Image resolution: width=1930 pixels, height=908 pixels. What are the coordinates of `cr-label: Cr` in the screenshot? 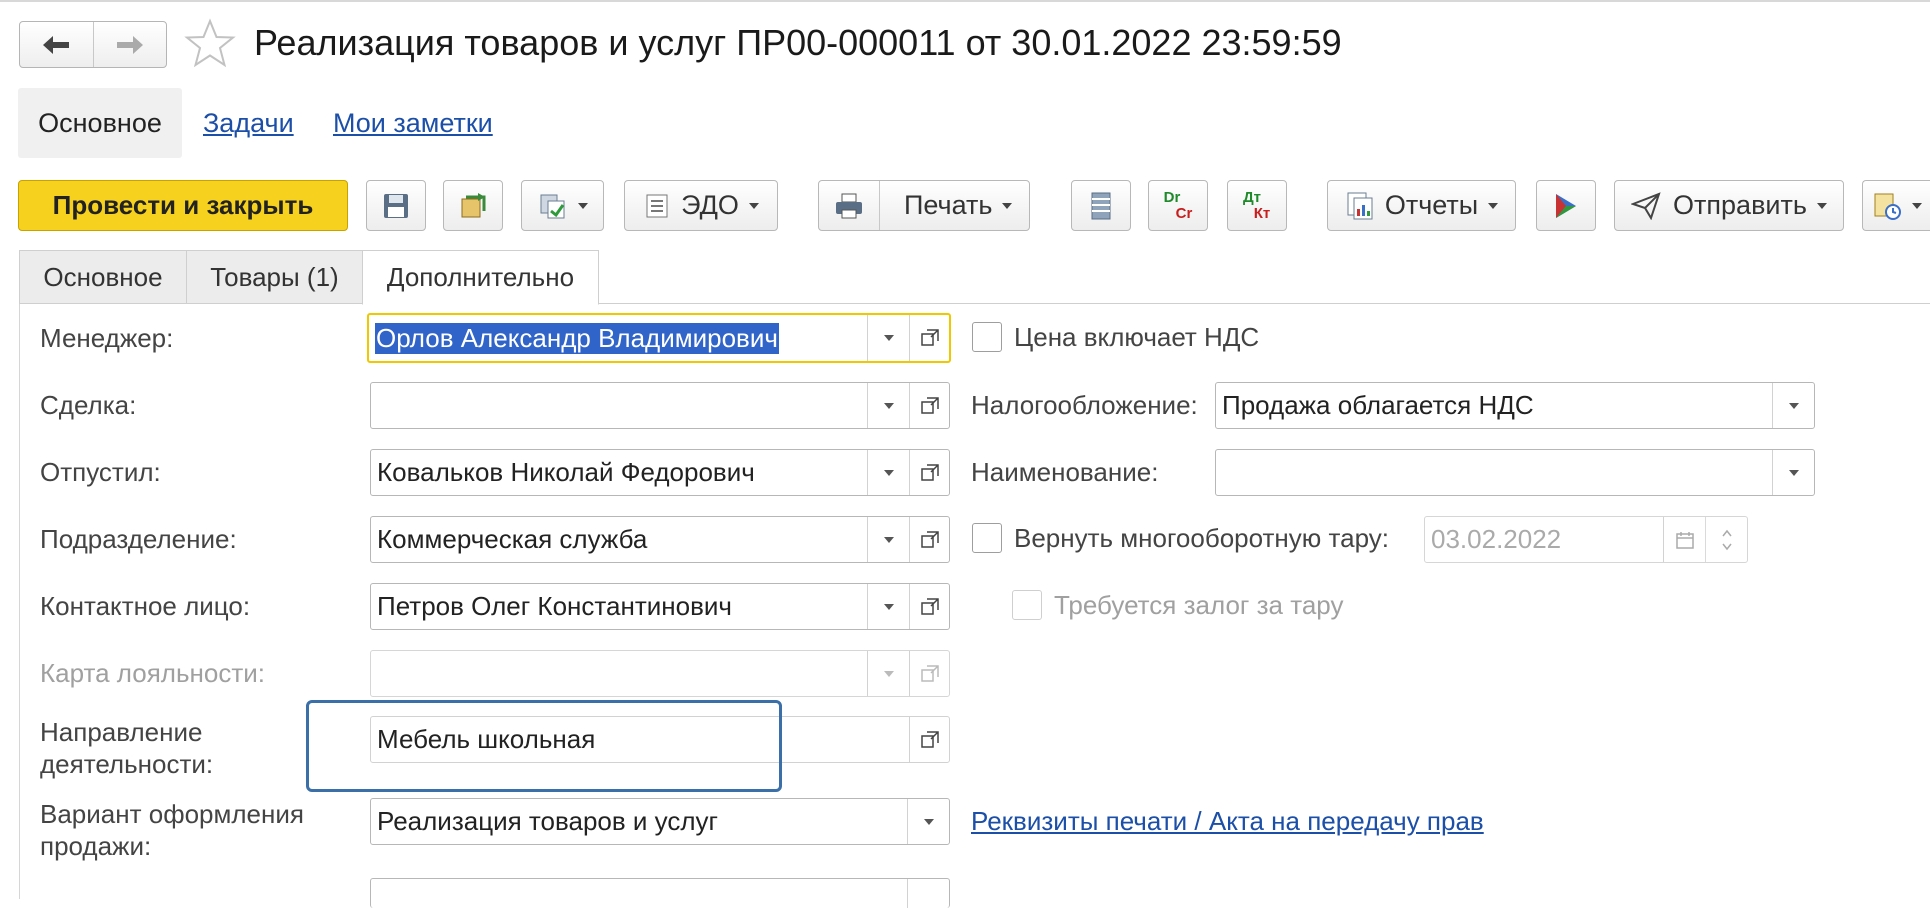 It's located at (1184, 213).